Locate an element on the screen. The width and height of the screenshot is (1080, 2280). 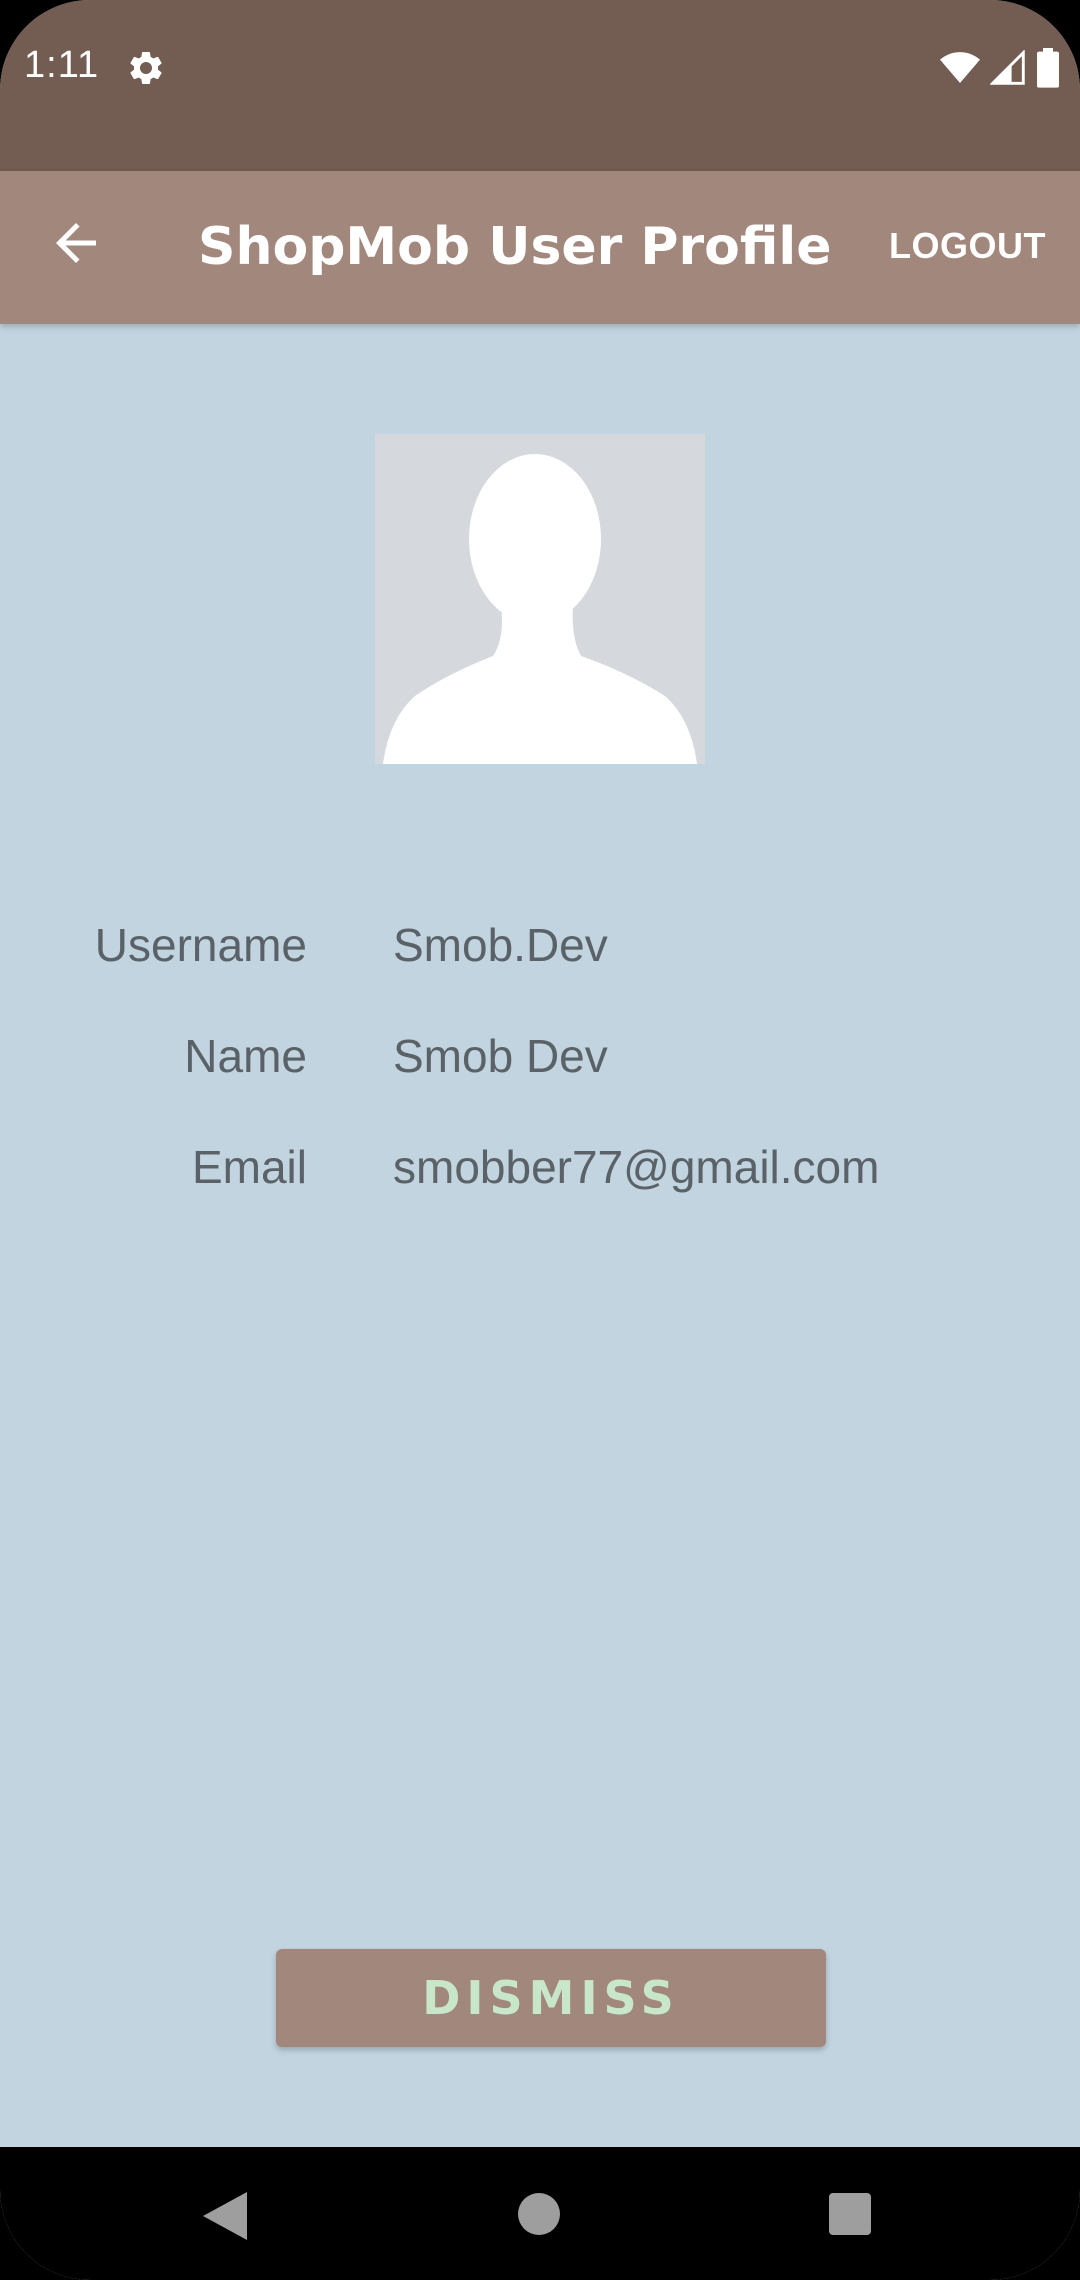
gear-icon is located at coordinates (146, 67).